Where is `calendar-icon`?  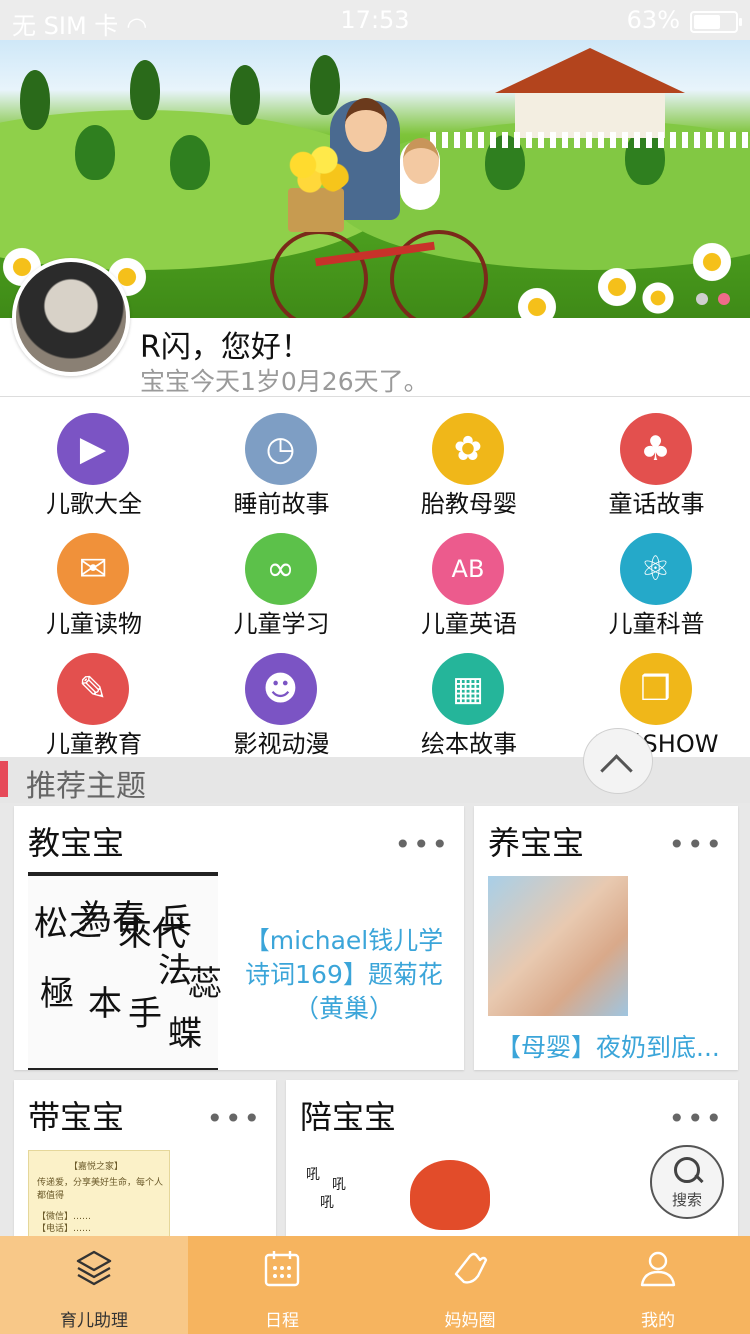
calendar-icon is located at coordinates (282, 1269).